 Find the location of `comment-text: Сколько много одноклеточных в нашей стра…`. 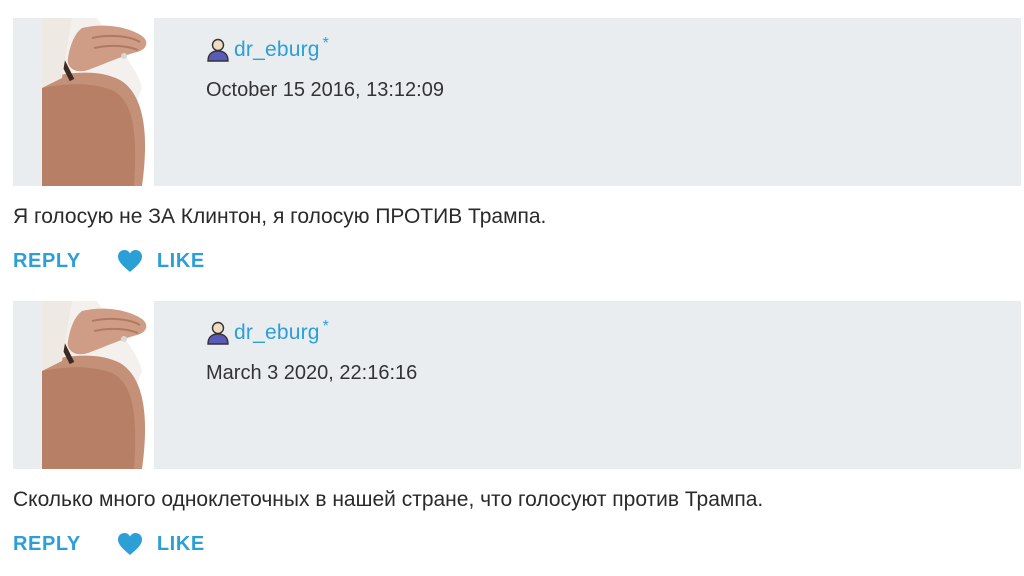

comment-text: Сколько много одноклеточных в нашей стра… is located at coordinates (388, 499).